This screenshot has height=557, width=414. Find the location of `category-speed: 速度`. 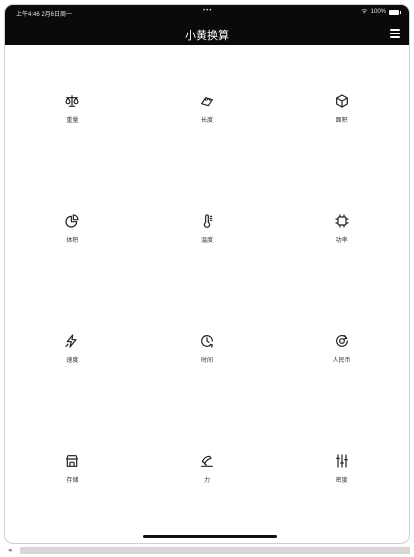

category-speed: 速度 is located at coordinates (72, 345).